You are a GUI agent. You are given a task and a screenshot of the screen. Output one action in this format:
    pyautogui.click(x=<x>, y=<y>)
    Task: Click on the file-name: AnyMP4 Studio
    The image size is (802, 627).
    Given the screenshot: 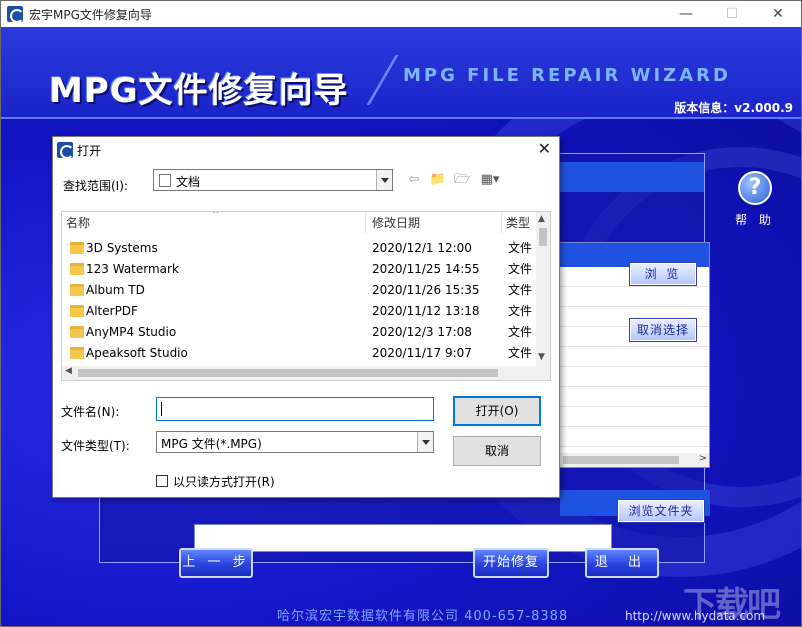 What is the action you would take?
    pyautogui.click(x=131, y=332)
    